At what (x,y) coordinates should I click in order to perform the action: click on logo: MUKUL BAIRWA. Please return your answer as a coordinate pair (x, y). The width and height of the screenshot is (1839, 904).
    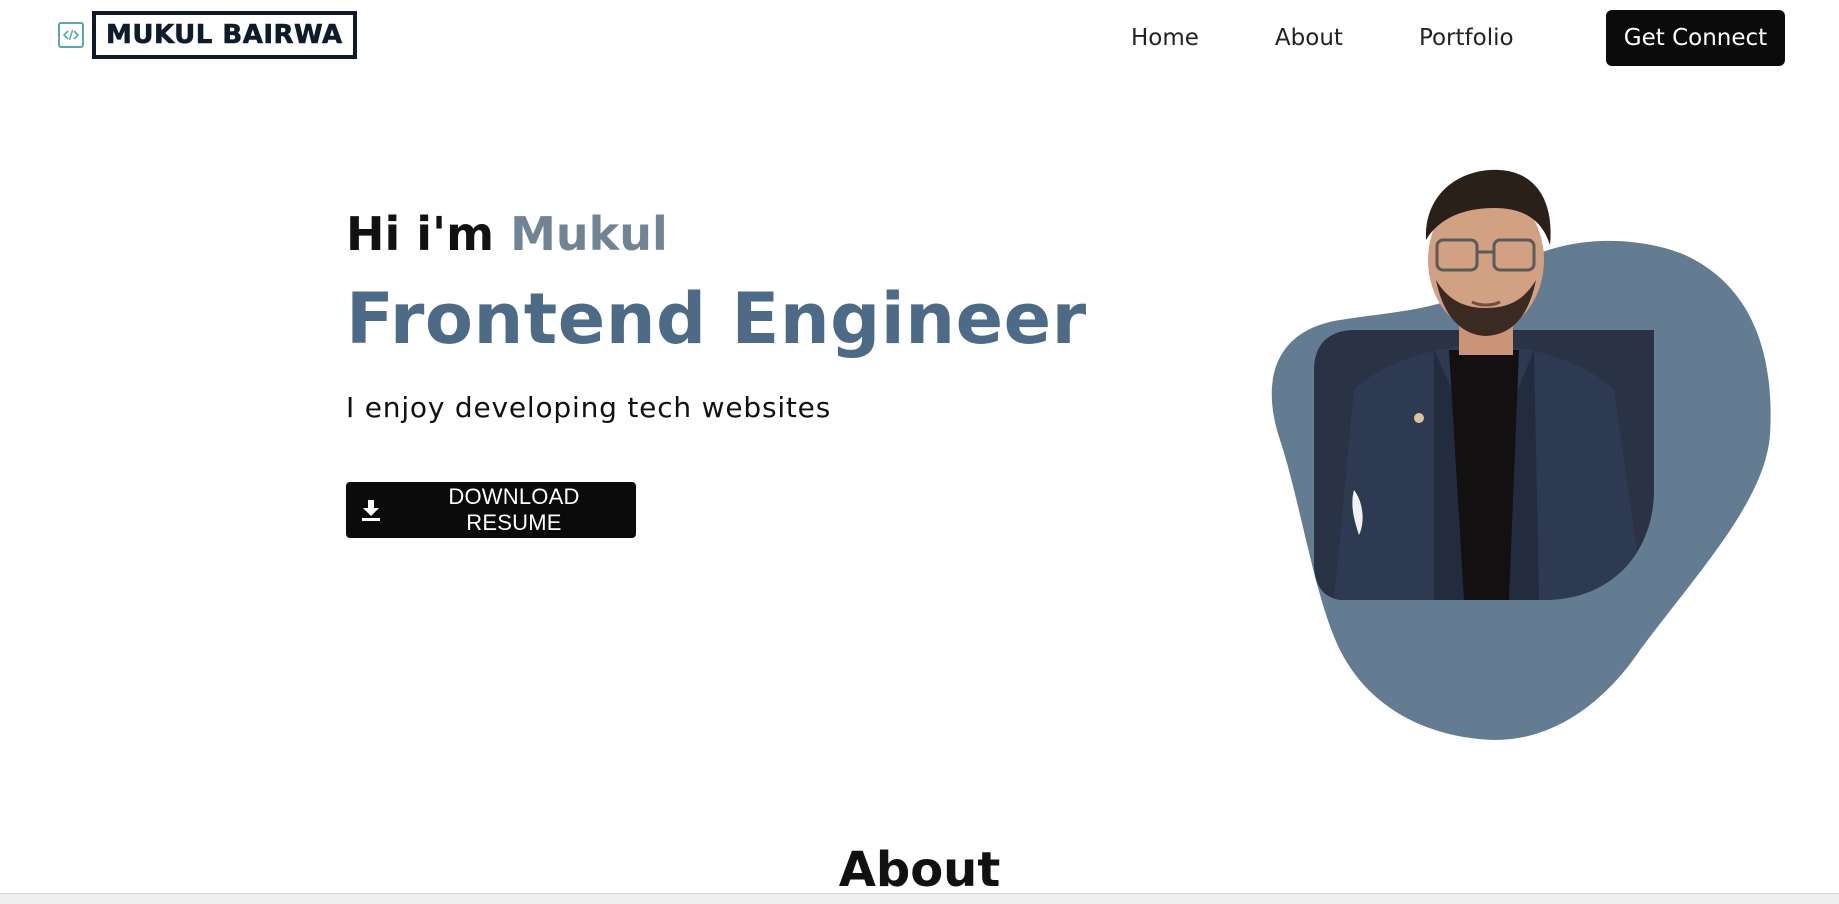
    Looking at the image, I should click on (207, 35).